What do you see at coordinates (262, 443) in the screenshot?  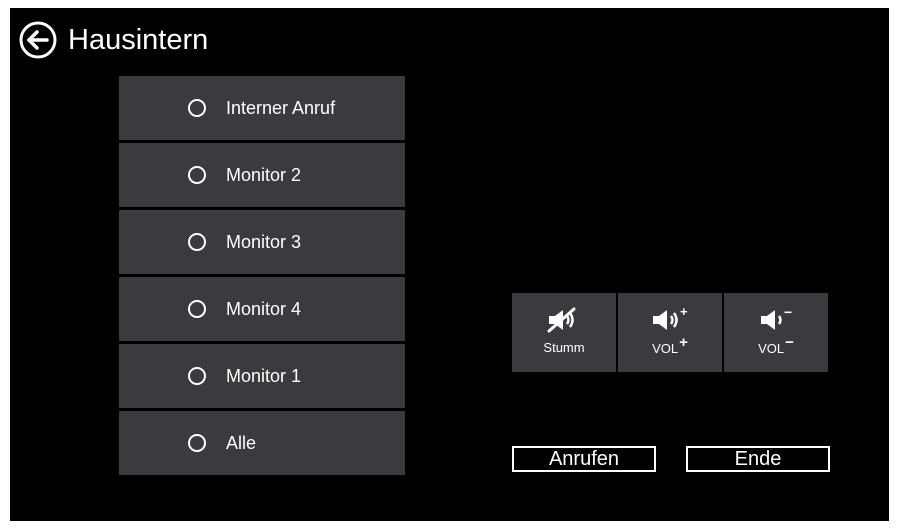 I see `list-item-alle: Alle` at bounding box center [262, 443].